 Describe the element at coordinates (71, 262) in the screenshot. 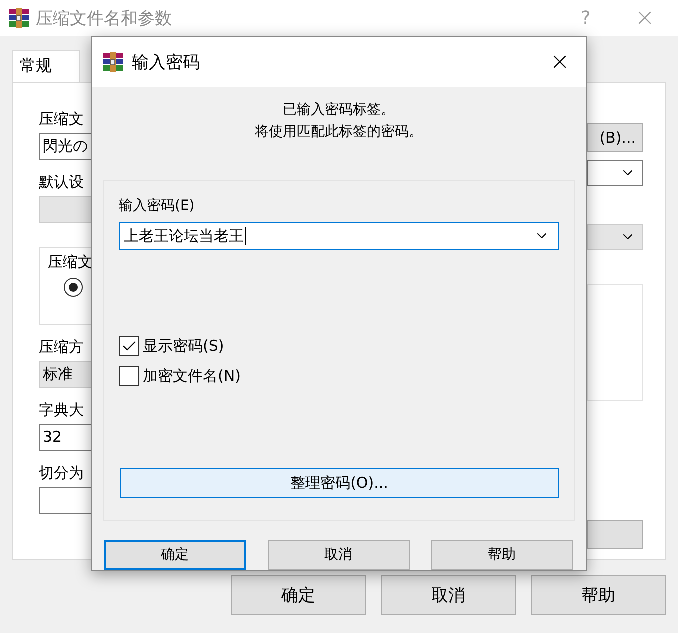

I see `group-label: 压缩文` at that location.